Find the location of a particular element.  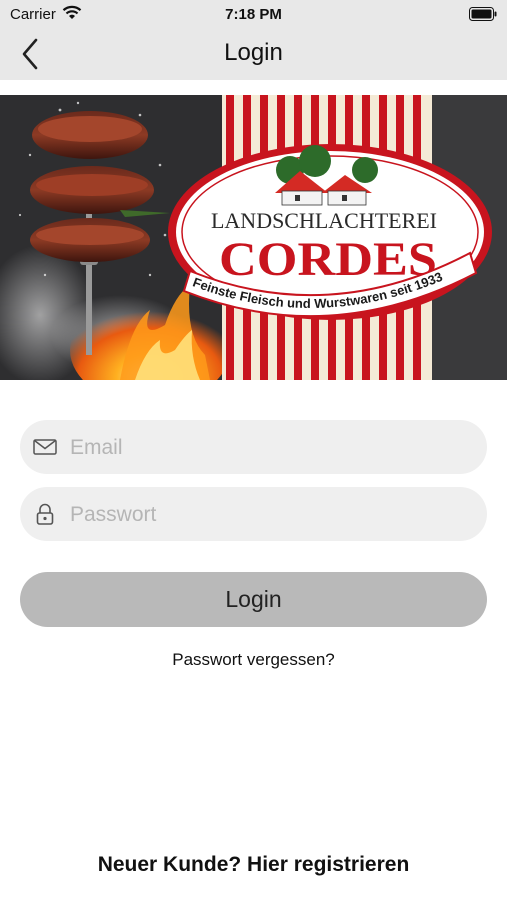

forgot-password-link: Passwort vergessen? is located at coordinates (253, 660).